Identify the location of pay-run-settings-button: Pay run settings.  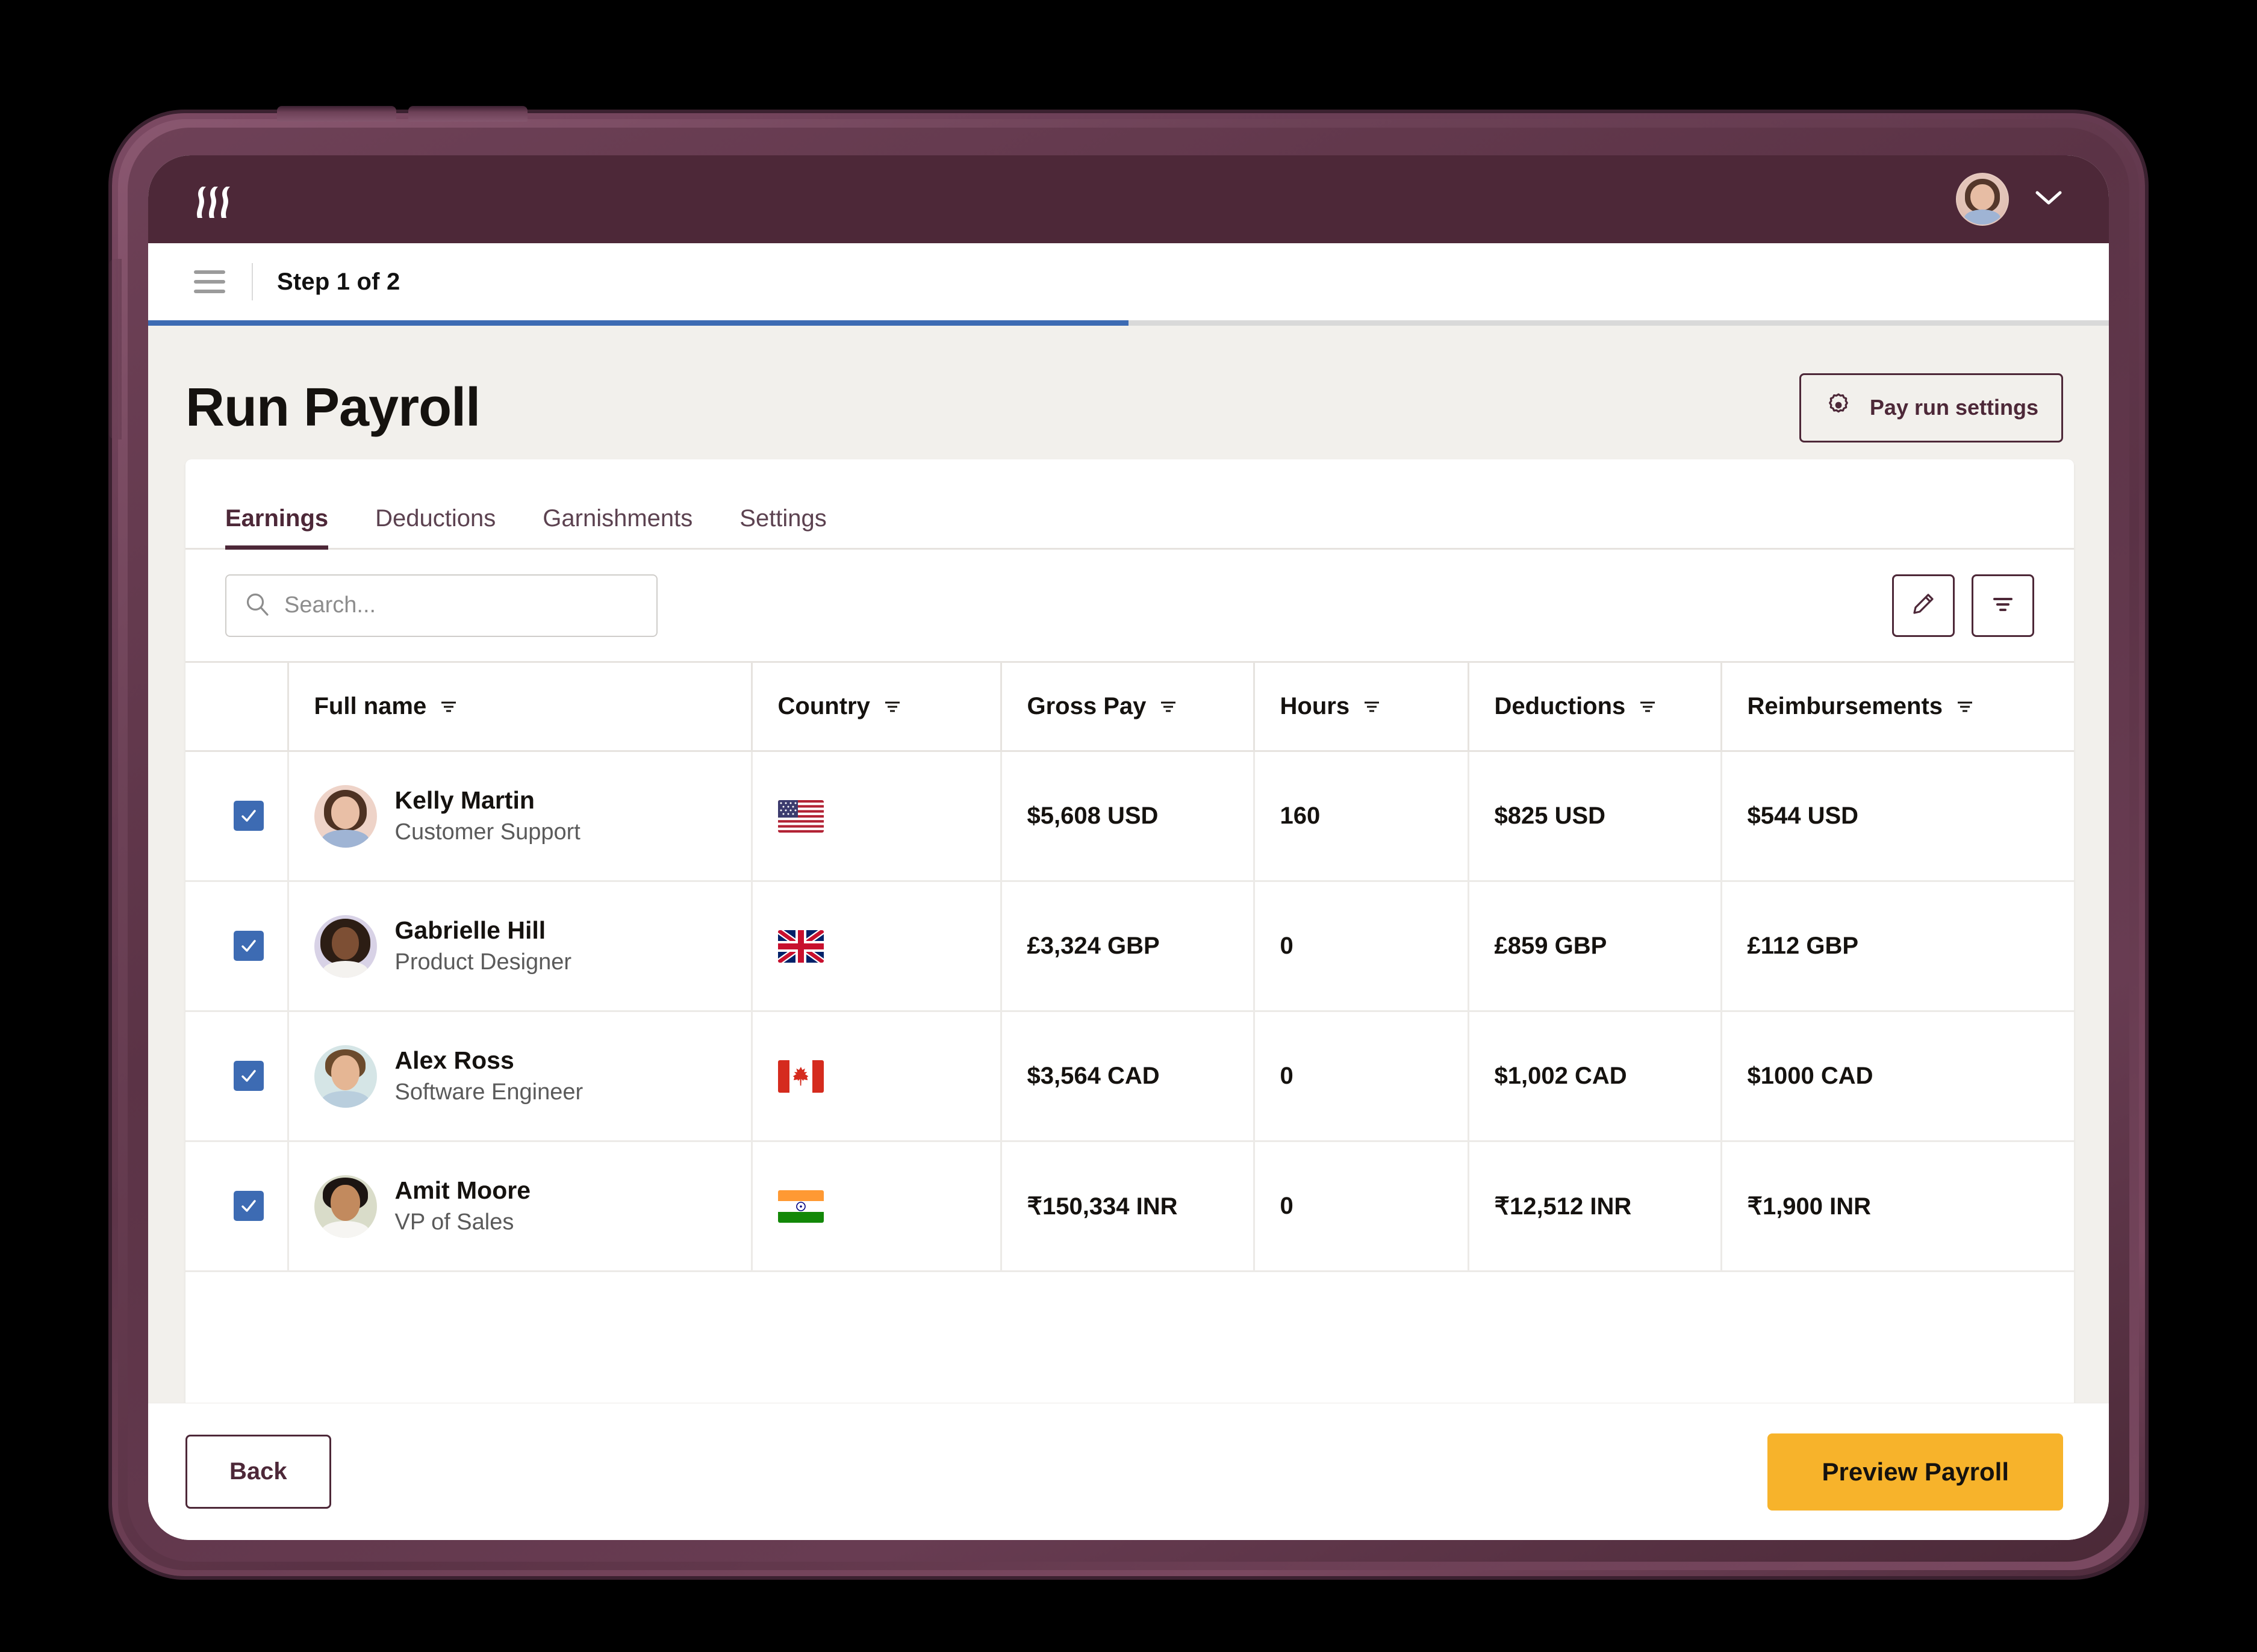
(1931, 408).